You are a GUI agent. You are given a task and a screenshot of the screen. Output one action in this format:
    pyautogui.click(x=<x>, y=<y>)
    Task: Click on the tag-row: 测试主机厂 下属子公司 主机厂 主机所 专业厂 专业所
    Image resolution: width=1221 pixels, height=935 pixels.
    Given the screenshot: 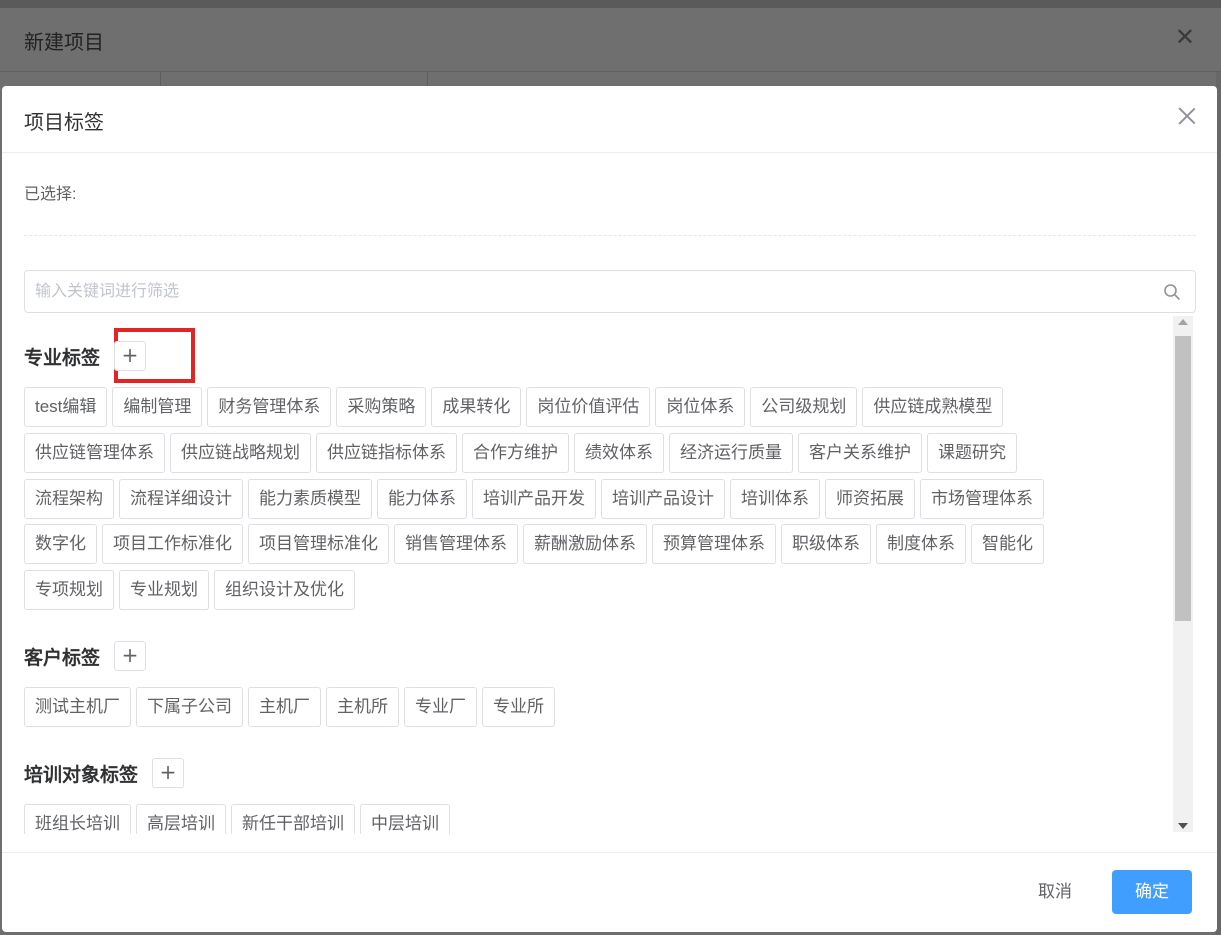 What is the action you would take?
    pyautogui.click(x=292, y=707)
    